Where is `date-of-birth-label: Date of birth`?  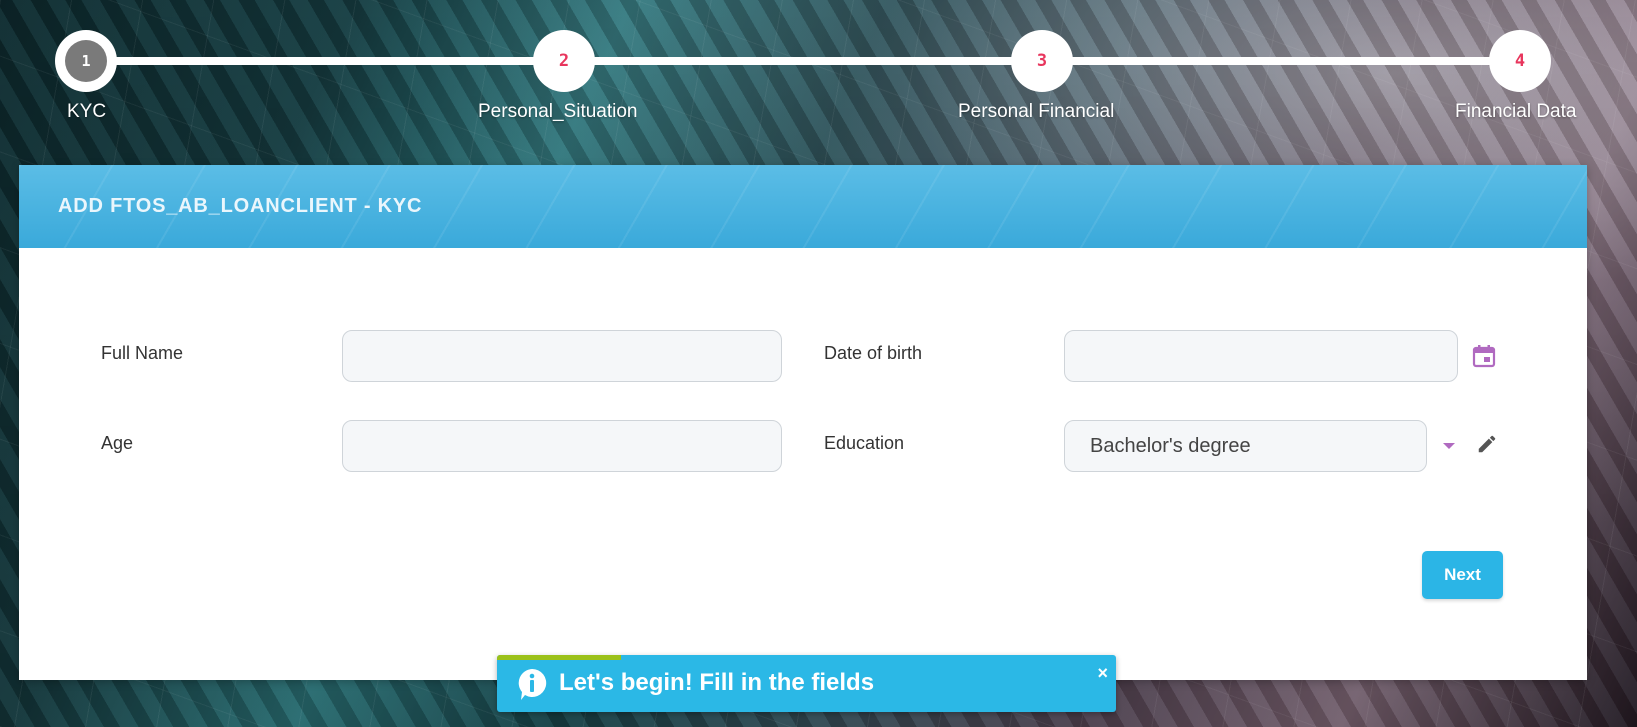 date-of-birth-label: Date of birth is located at coordinates (873, 353).